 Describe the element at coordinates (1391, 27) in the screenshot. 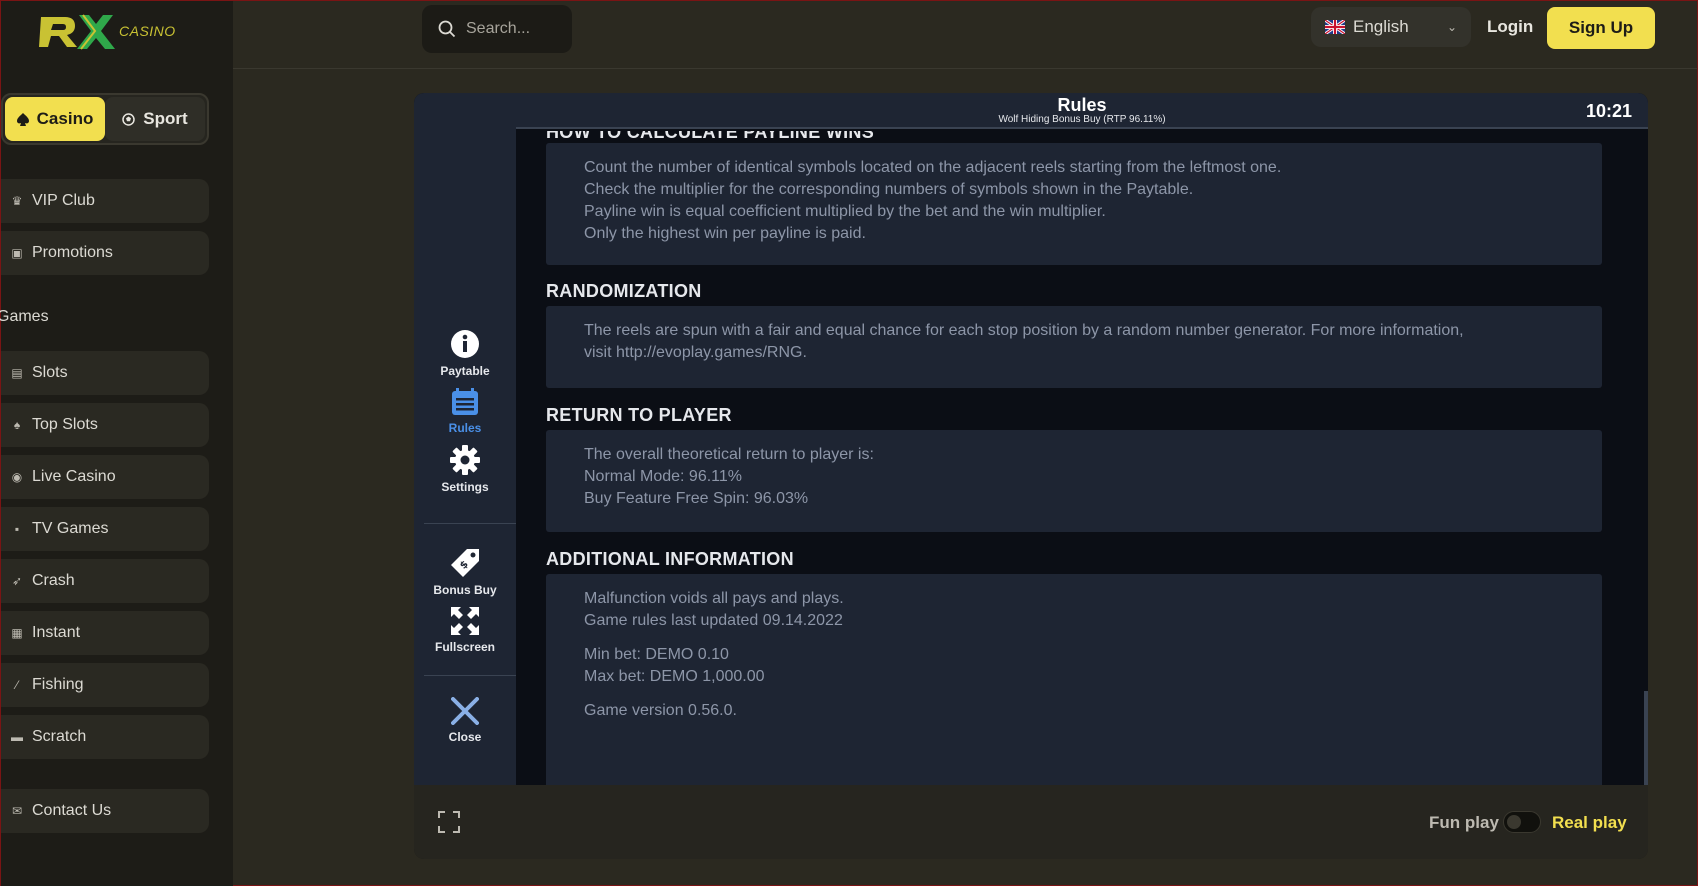

I see `language-select: English ⌄` at that location.